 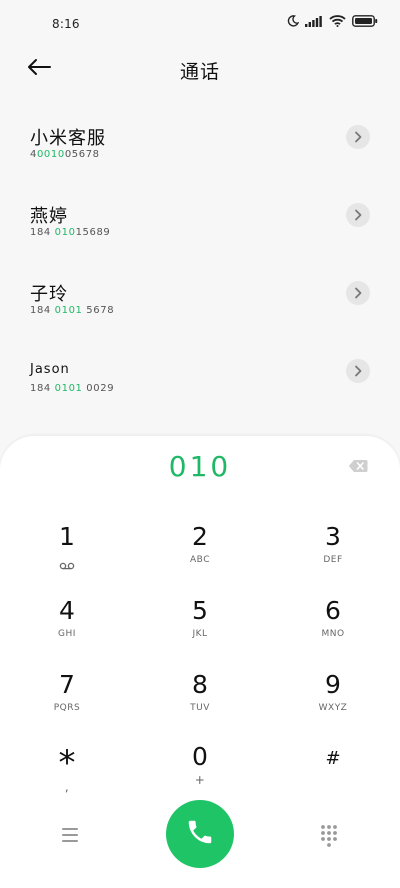 I want to click on key-digit: 9, so click(x=333, y=684).